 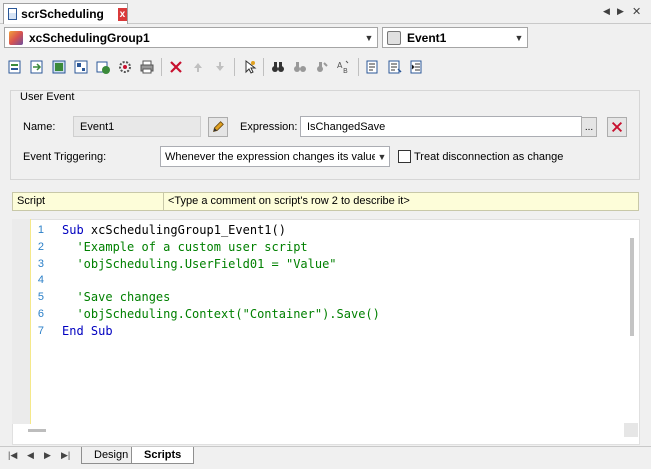 I want to click on tab-title: scrScheduling, so click(x=62, y=14).